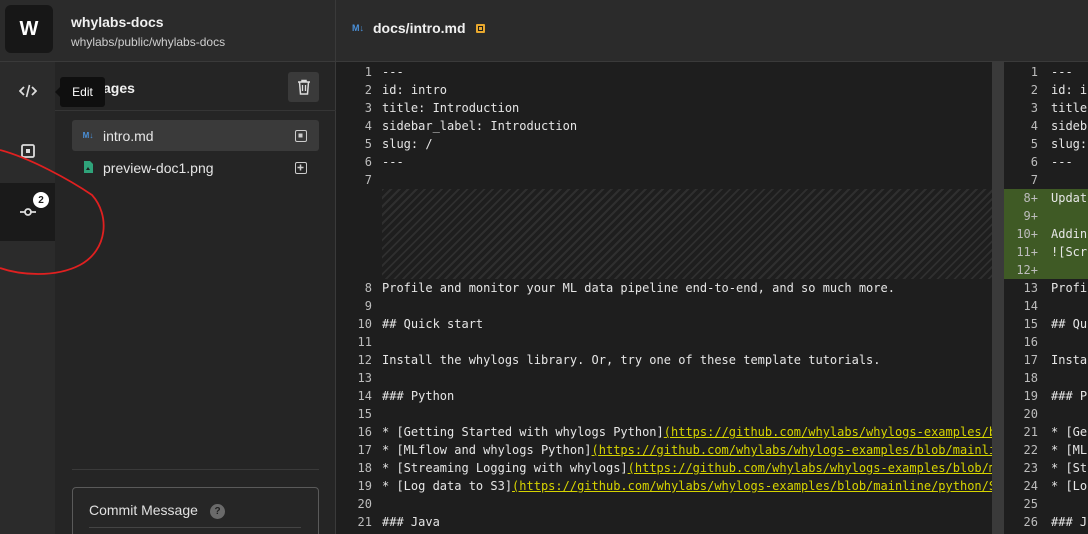 The image size is (1088, 534). Describe the element at coordinates (364, 342) in the screenshot. I see `line-number: 11` at that location.